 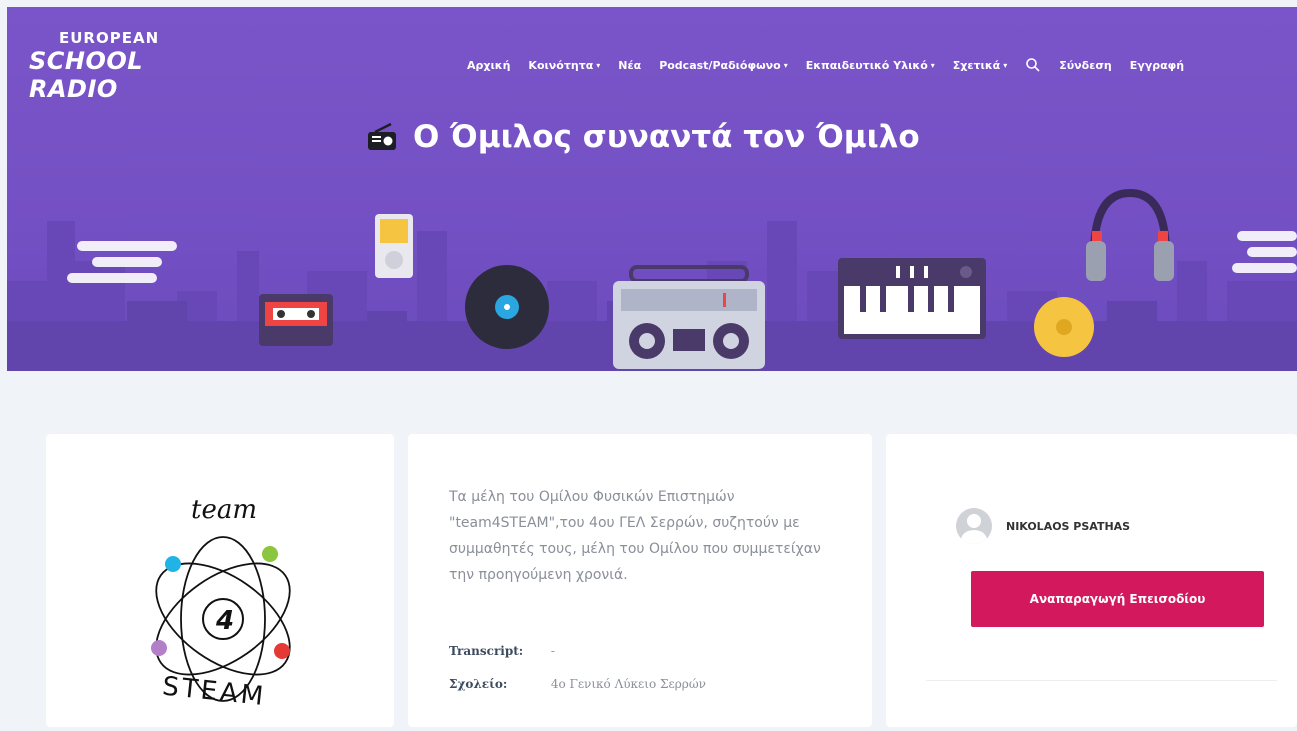 What do you see at coordinates (221, 603) in the screenshot?
I see `team4steam-logo: team 4 STEAM` at bounding box center [221, 603].